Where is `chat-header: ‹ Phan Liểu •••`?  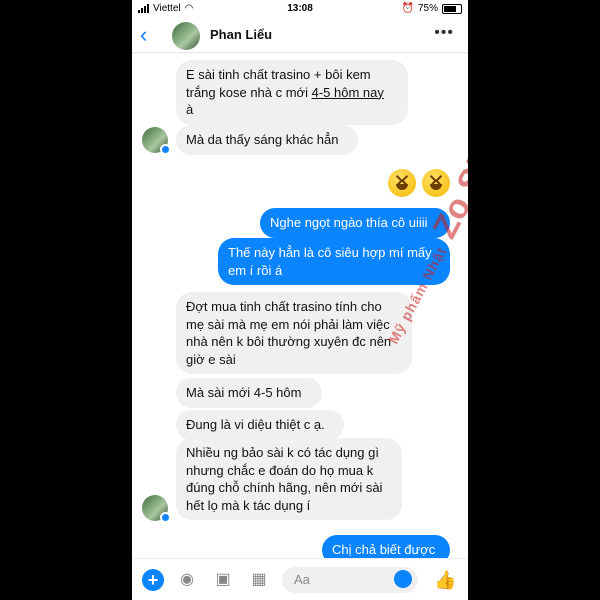 chat-header: ‹ Phan Liểu ••• is located at coordinates (300, 35).